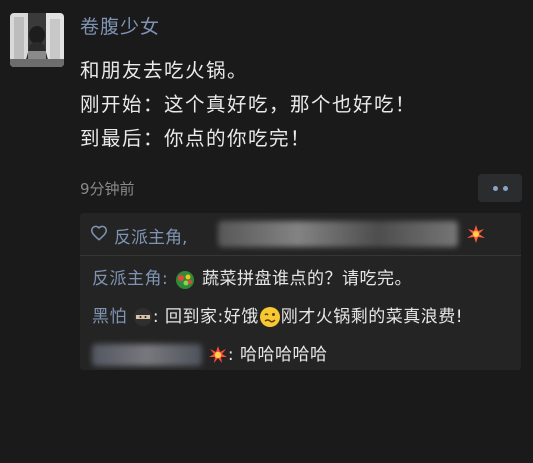 Image resolution: width=533 pixels, height=463 pixels. Describe the element at coordinates (212, 317) in the screenshot. I see `comment-text: 回到家:好饿` at that location.